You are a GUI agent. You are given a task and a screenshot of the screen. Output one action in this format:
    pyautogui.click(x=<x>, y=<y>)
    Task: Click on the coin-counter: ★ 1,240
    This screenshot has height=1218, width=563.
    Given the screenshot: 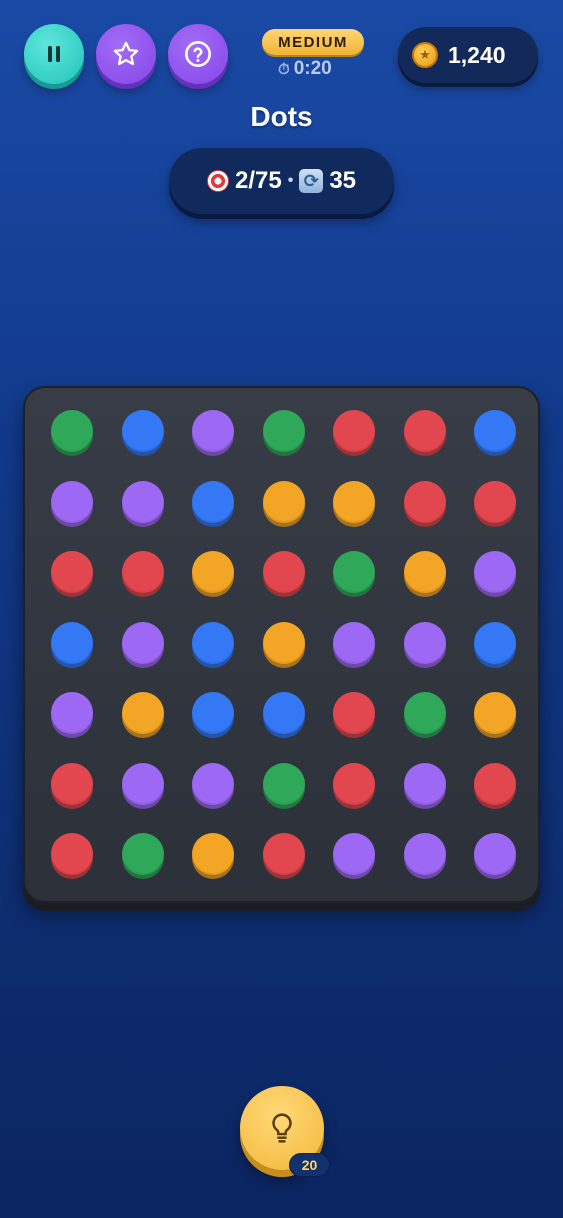 What is the action you would take?
    pyautogui.click(x=468, y=55)
    